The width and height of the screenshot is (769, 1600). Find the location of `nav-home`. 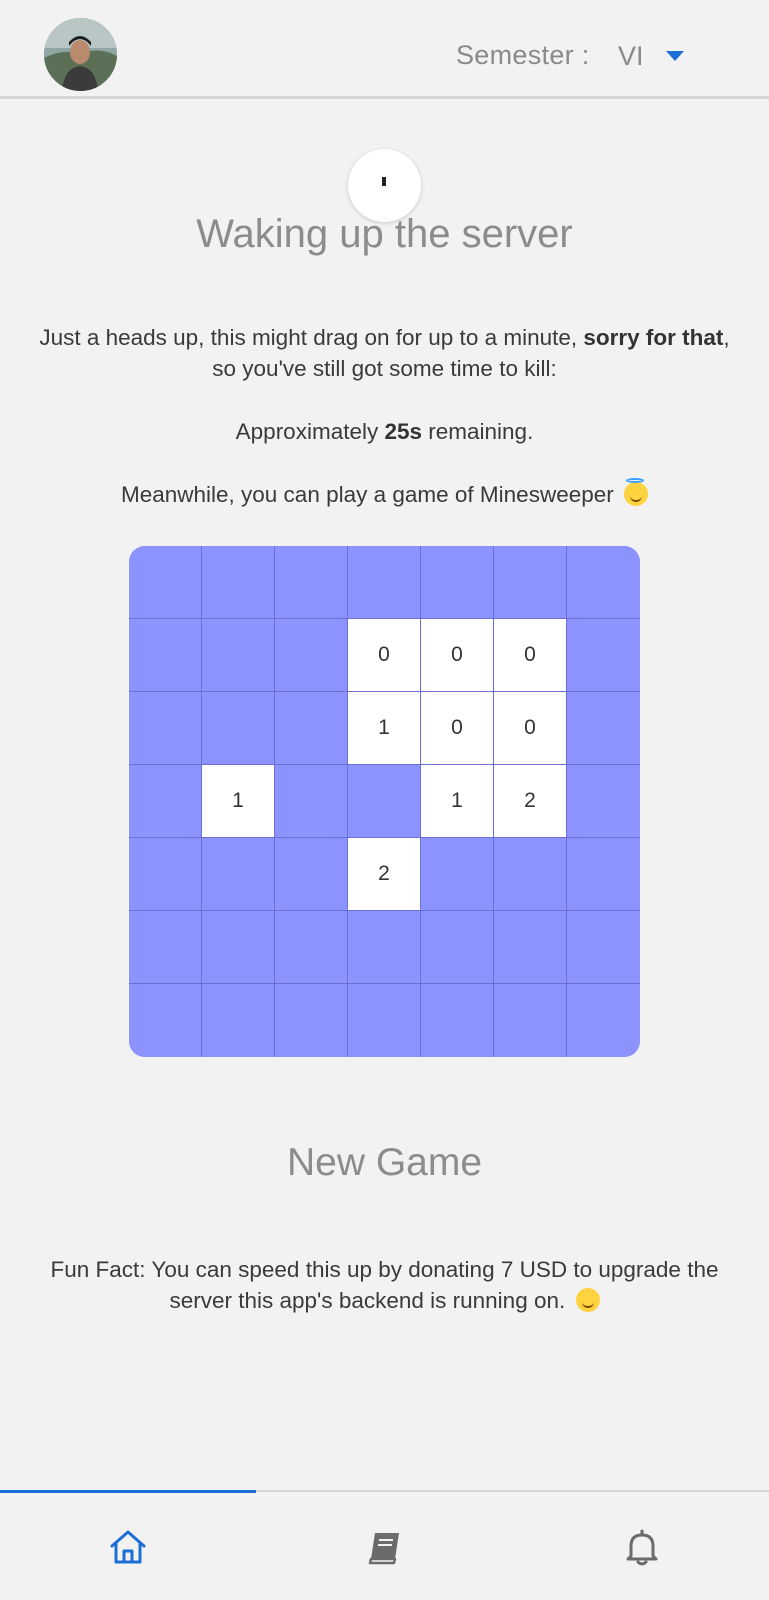

nav-home is located at coordinates (128, 1547).